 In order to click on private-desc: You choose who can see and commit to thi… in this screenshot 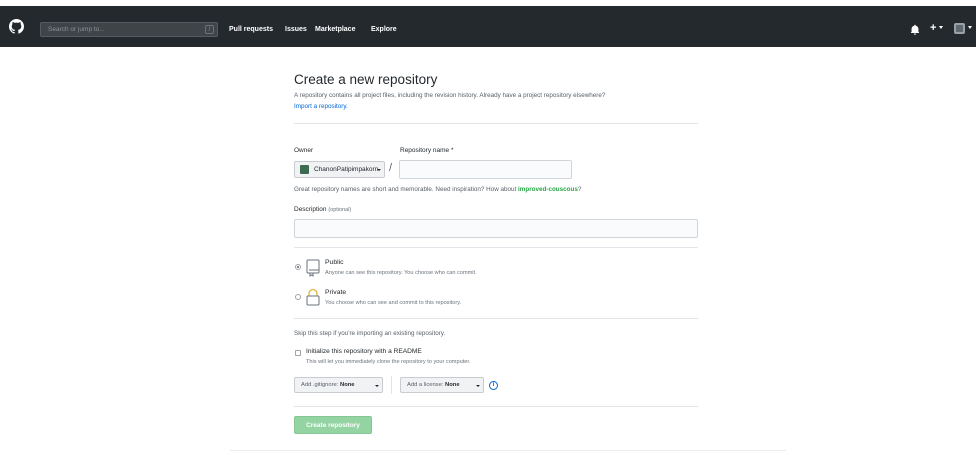, I will do `click(393, 303)`.